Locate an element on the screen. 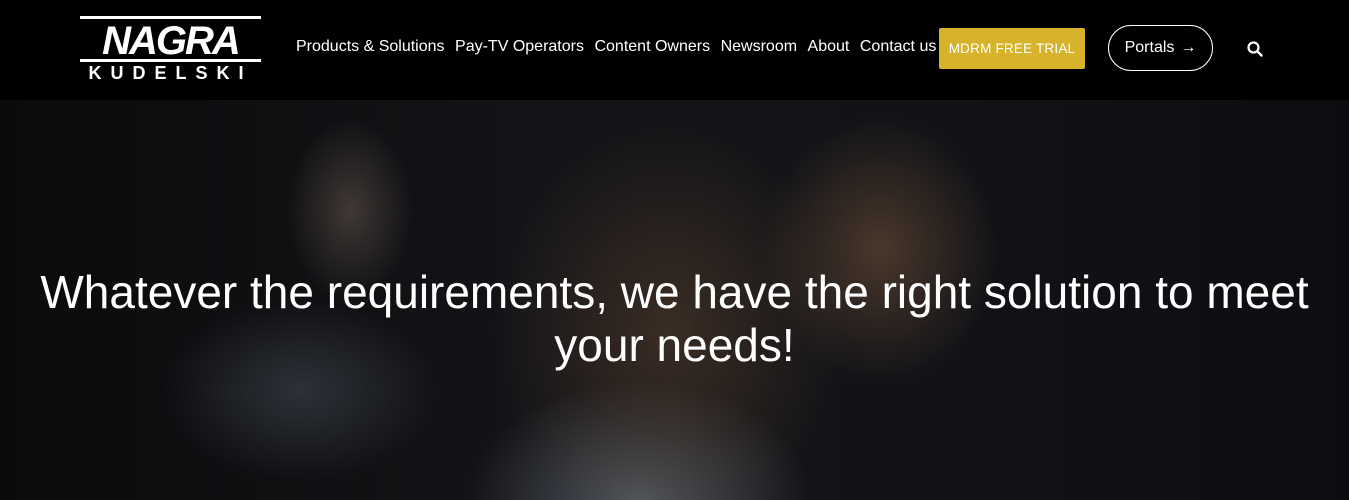 Image resolution: width=1349 pixels, height=500 pixels. nav-newsroom: Newsroom is located at coordinates (759, 47).